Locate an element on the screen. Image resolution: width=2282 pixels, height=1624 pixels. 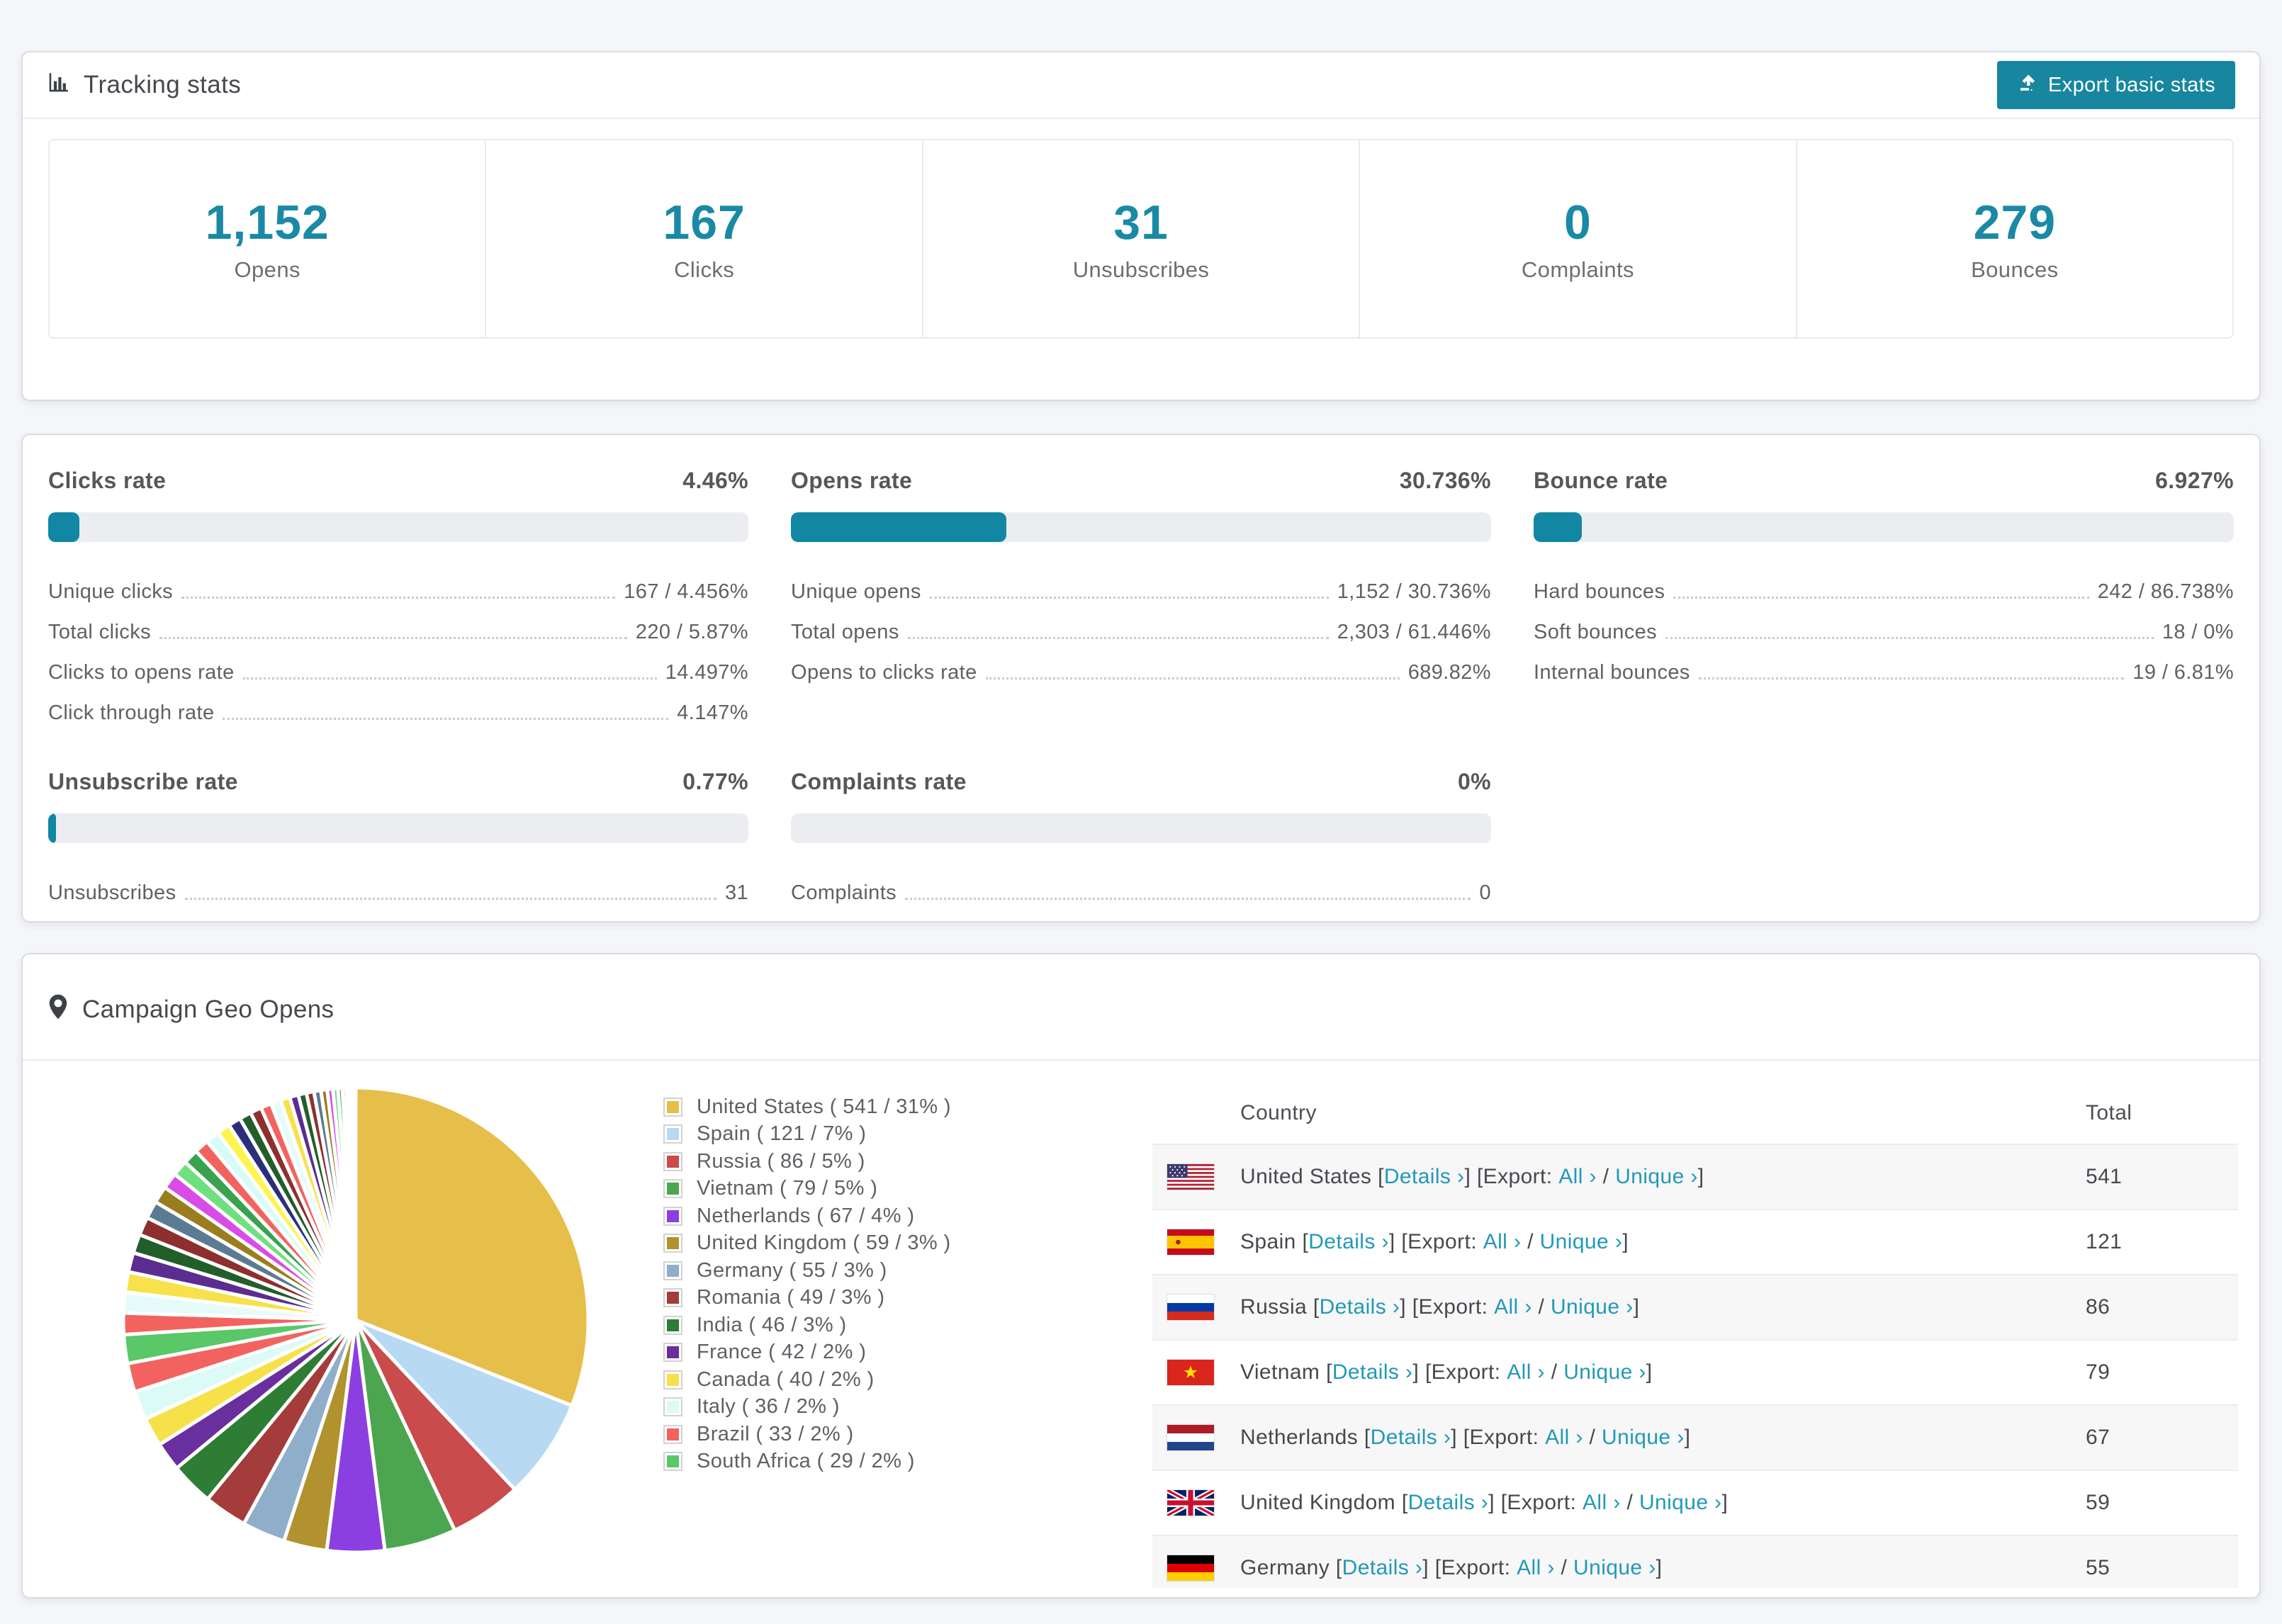
export-icon is located at coordinates (2027, 85).